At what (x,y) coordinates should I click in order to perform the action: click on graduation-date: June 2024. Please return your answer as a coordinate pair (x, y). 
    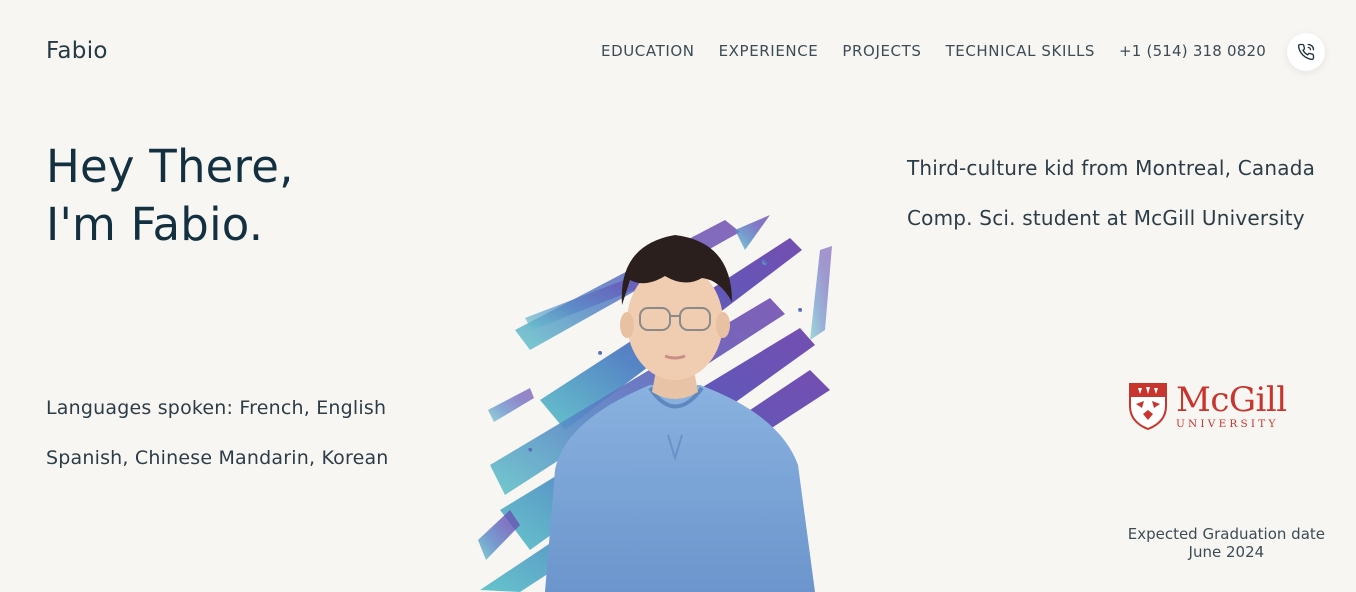
    Looking at the image, I should click on (1226, 552).